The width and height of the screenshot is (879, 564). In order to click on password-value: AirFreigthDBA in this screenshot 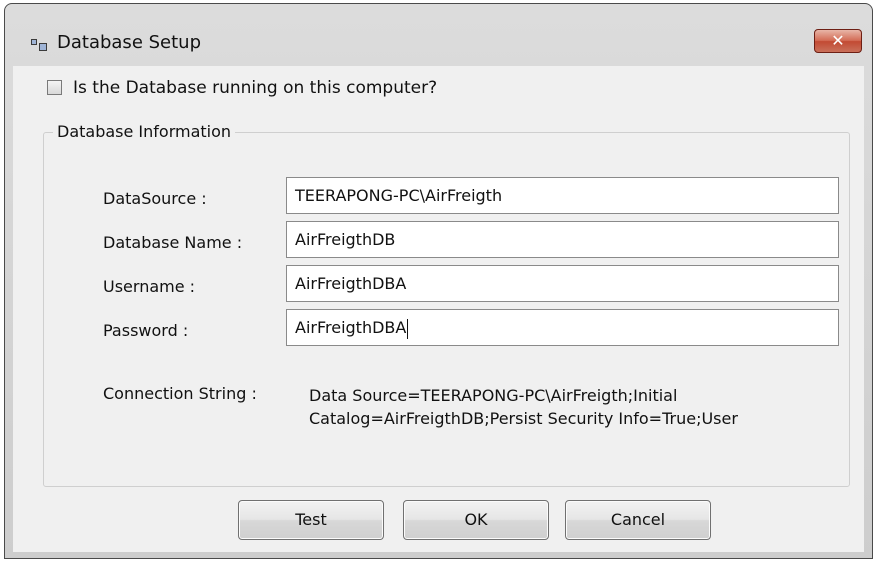, I will do `click(351, 327)`.